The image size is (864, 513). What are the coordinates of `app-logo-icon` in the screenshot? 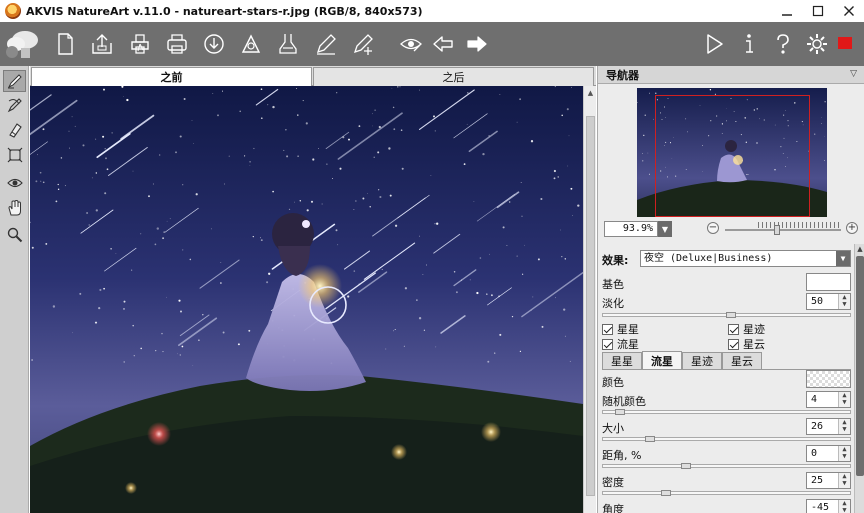 It's located at (13, 11).